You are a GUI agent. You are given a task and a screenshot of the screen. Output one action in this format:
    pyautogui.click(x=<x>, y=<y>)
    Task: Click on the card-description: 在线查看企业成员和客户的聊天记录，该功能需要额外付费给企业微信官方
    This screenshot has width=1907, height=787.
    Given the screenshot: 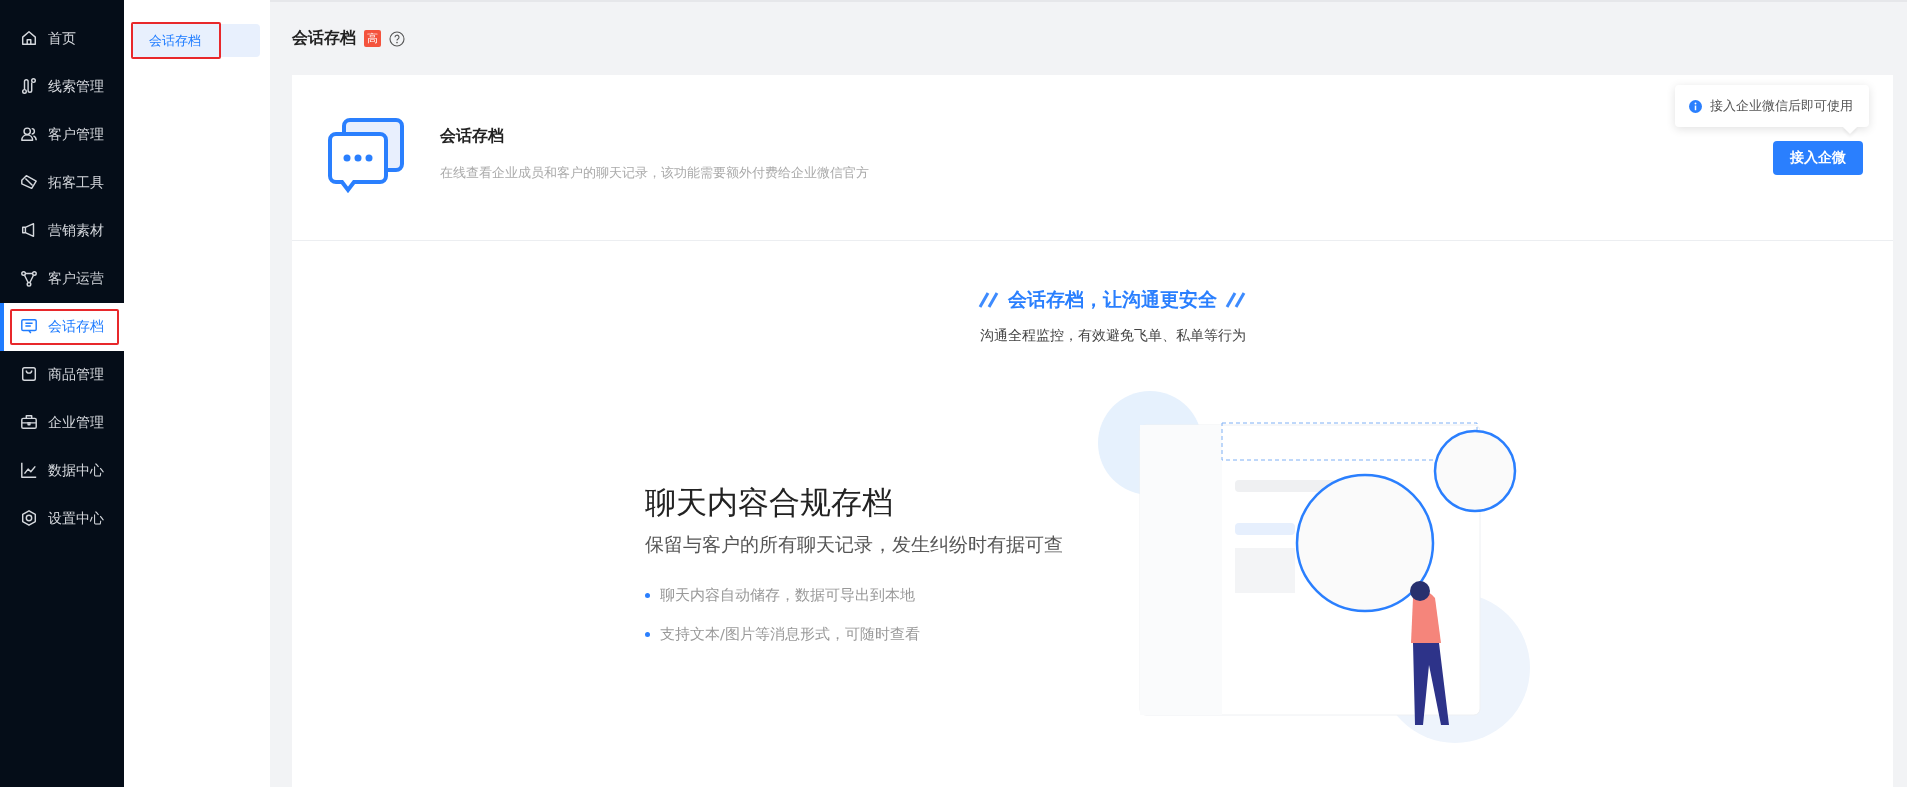 What is the action you would take?
    pyautogui.click(x=655, y=173)
    